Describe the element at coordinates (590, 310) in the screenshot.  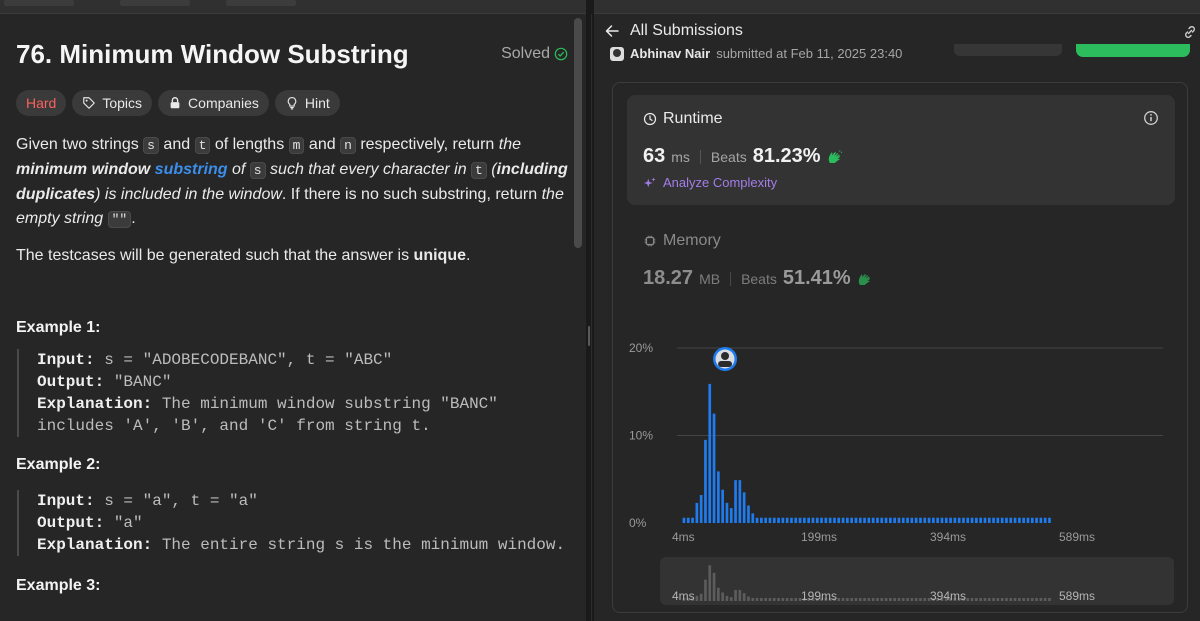
I see `pane-resizer` at that location.